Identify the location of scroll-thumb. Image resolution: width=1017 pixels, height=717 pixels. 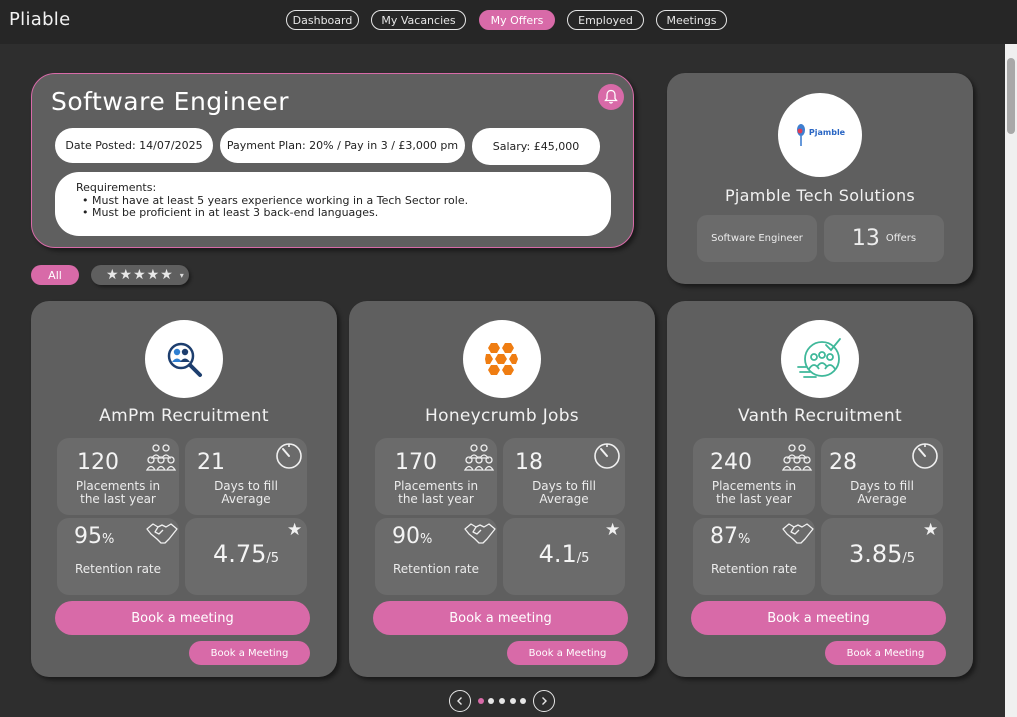
(1011, 96).